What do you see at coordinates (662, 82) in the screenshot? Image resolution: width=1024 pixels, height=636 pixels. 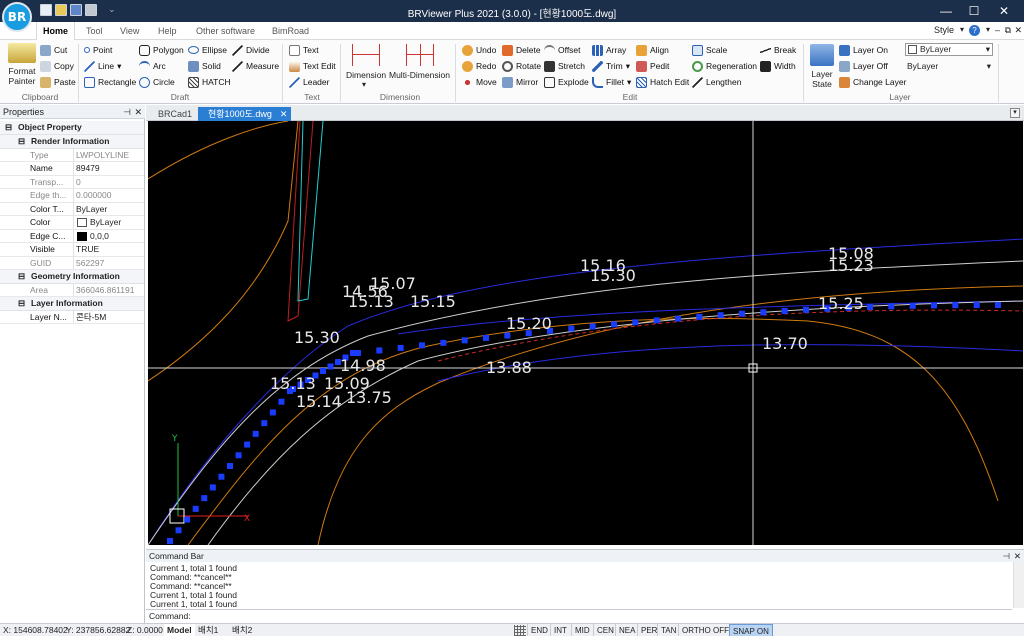 I see `hatch-edit-button: Hatch Edit` at bounding box center [662, 82].